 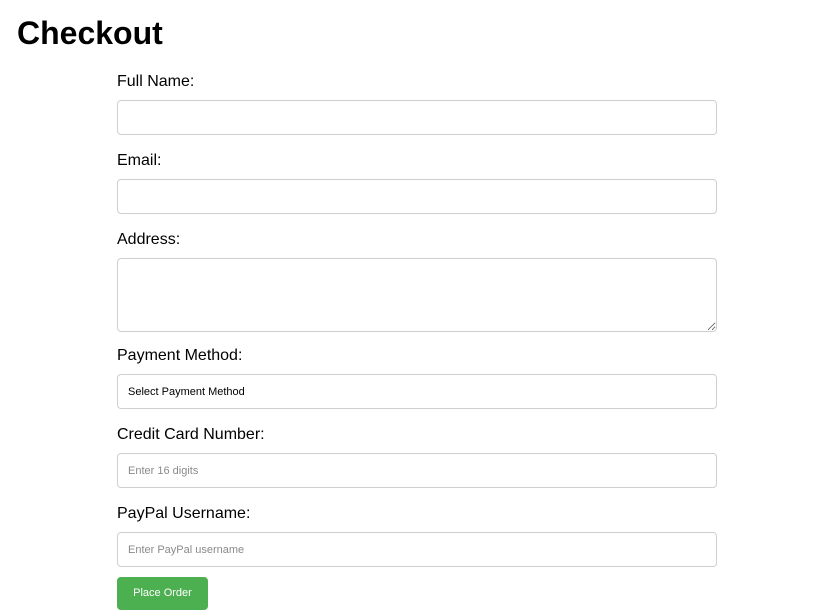 I want to click on paypal-username-label: PayPal Username:, so click(x=184, y=513).